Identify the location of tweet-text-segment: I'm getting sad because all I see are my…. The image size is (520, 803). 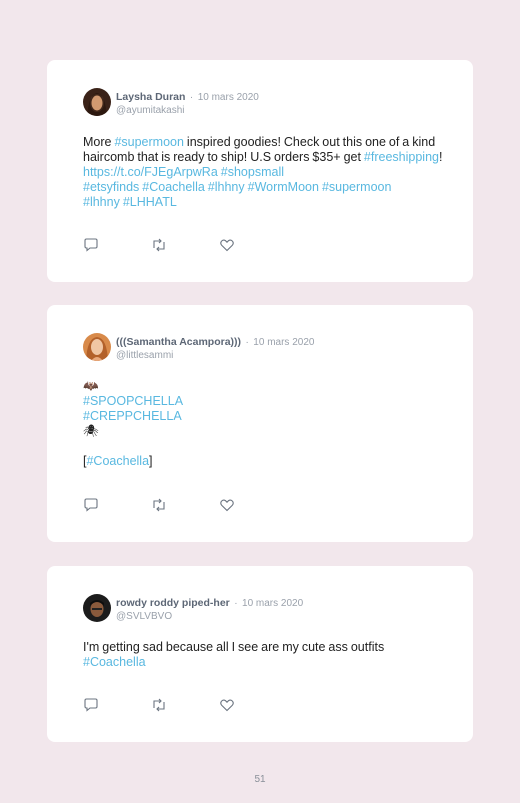
(234, 647).